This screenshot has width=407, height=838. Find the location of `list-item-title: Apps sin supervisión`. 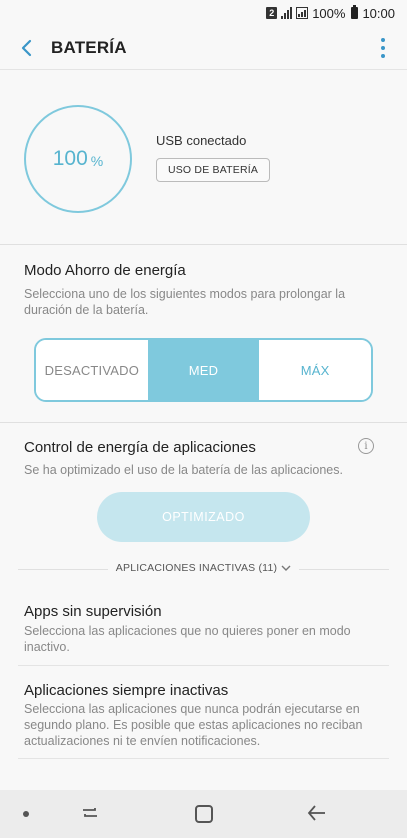

list-item-title: Apps sin supervisión is located at coordinates (93, 611).